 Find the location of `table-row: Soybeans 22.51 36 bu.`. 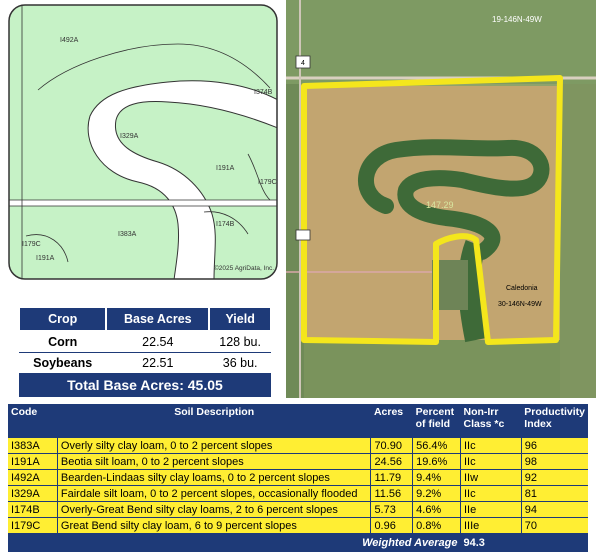

table-row: Soybeans 22.51 36 bu. is located at coordinates (145, 363).